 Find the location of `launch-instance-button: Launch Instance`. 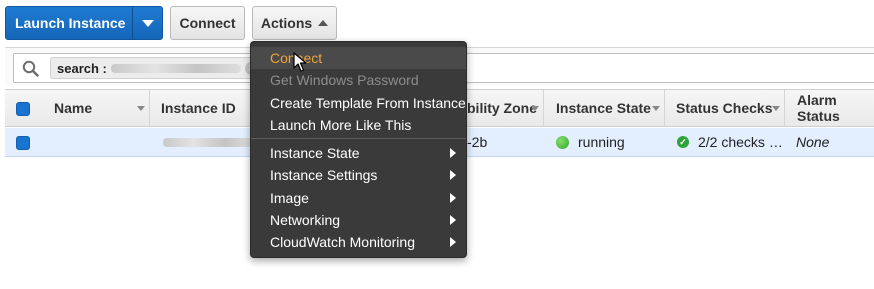

launch-instance-button: Launch Instance is located at coordinates (84, 23).